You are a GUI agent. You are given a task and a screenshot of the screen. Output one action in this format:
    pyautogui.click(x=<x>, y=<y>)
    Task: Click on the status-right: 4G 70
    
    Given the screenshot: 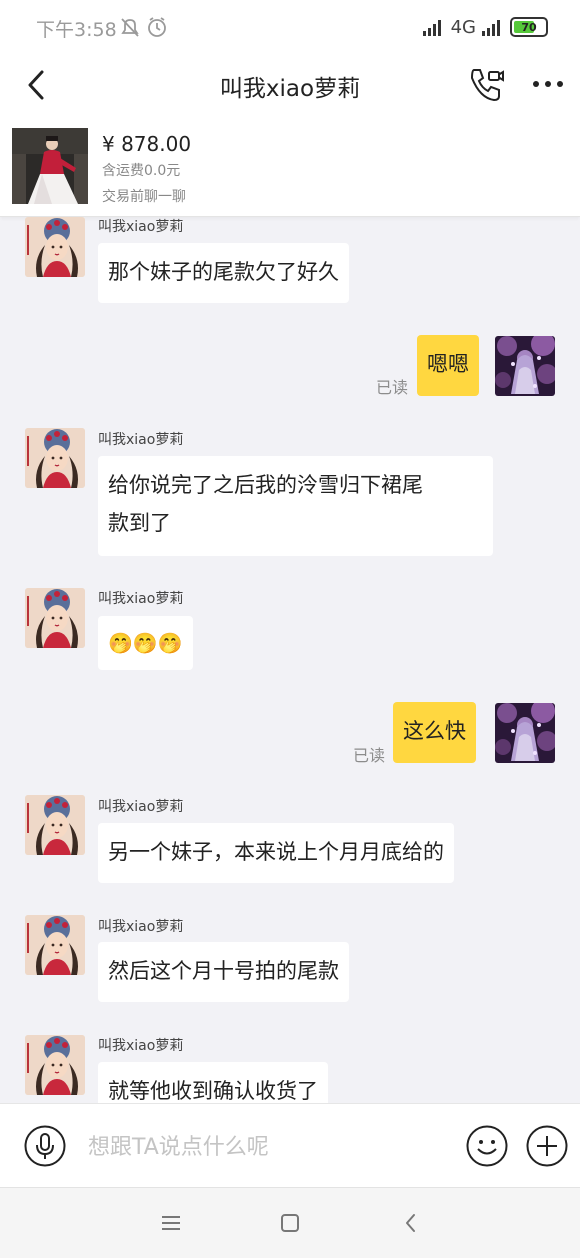 What is the action you would take?
    pyautogui.click(x=485, y=27)
    